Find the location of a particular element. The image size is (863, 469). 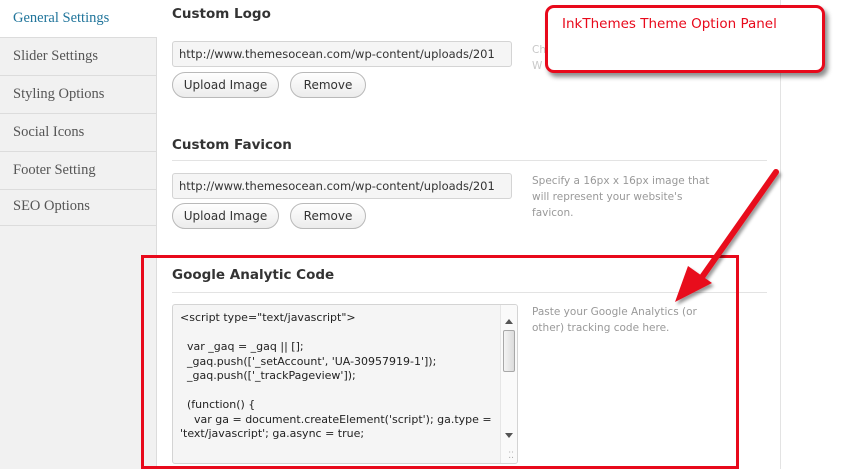

annotation-callout-text: InkThemes Theme Option Panel is located at coordinates (669, 24).